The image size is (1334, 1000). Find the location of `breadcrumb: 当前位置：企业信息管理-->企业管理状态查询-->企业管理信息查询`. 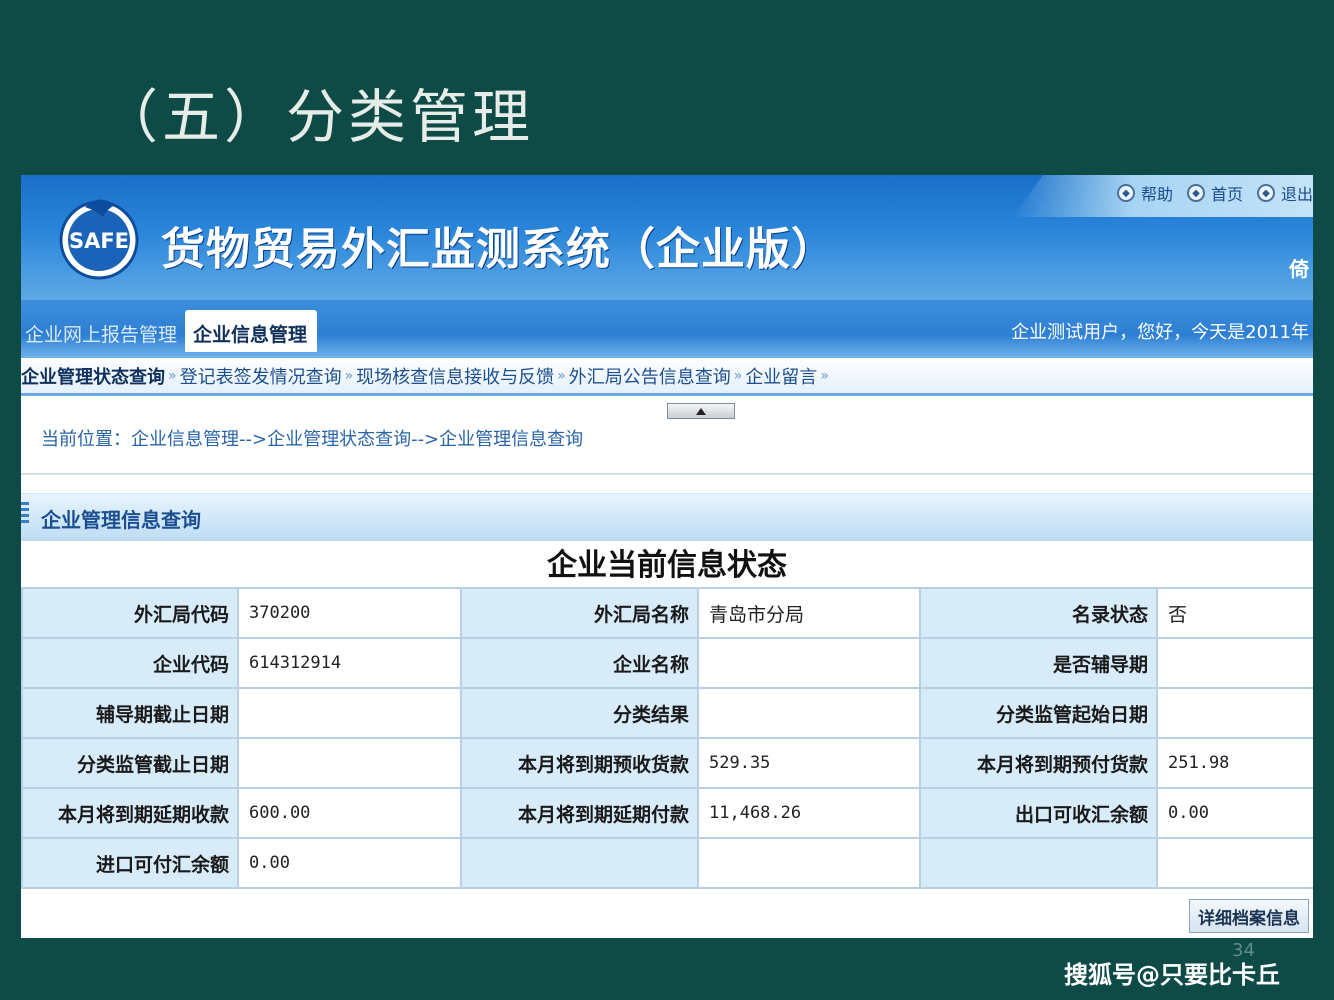

breadcrumb: 当前位置：企业信息管理-->企业管理状态查询-->企业管理信息查询 is located at coordinates (312, 439).